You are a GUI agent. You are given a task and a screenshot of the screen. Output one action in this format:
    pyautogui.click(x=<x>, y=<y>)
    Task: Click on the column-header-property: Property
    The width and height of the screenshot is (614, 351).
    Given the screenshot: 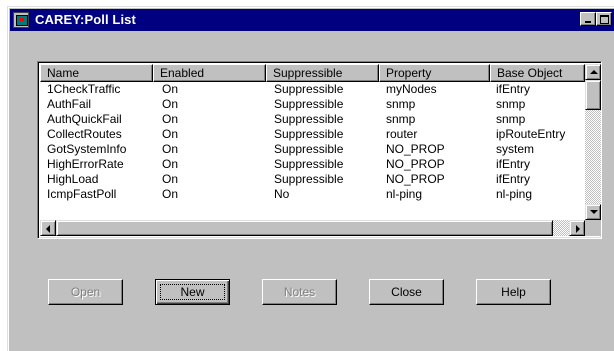 What is the action you would take?
    pyautogui.click(x=434, y=73)
    